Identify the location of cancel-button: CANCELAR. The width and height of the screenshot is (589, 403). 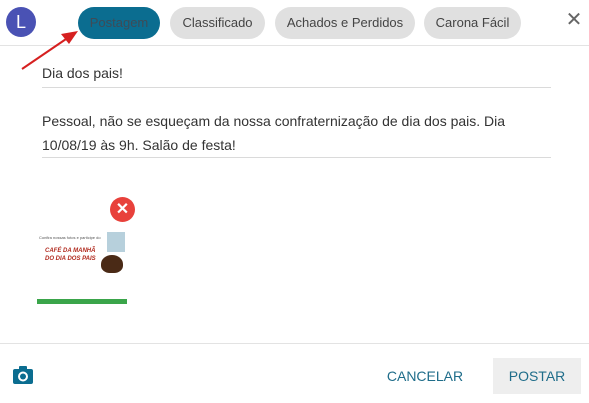
(425, 376).